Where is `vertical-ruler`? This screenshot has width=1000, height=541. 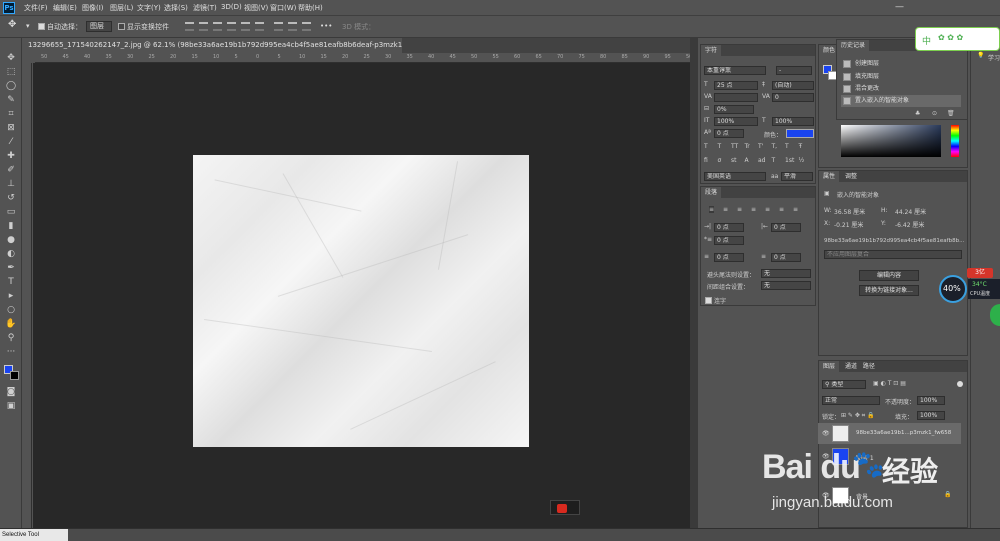 vertical-ruler is located at coordinates (27, 295).